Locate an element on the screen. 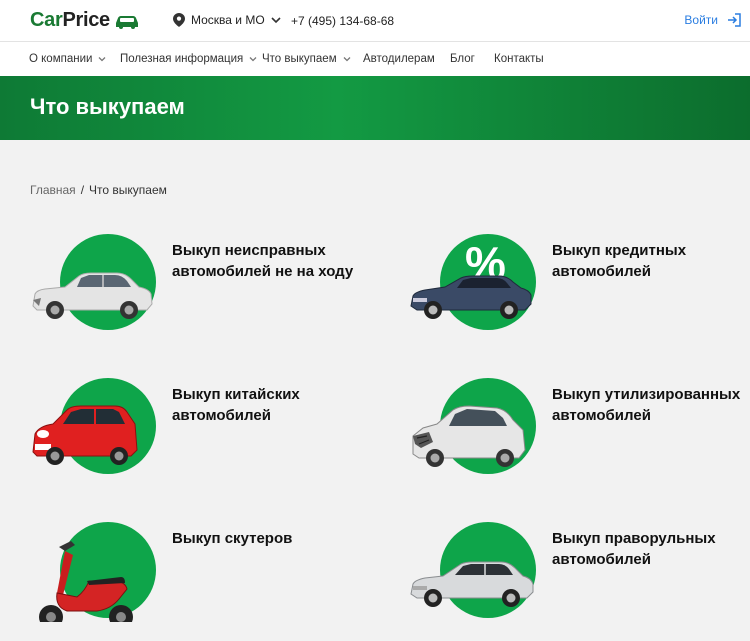  nav-item-label: Блог is located at coordinates (462, 59).